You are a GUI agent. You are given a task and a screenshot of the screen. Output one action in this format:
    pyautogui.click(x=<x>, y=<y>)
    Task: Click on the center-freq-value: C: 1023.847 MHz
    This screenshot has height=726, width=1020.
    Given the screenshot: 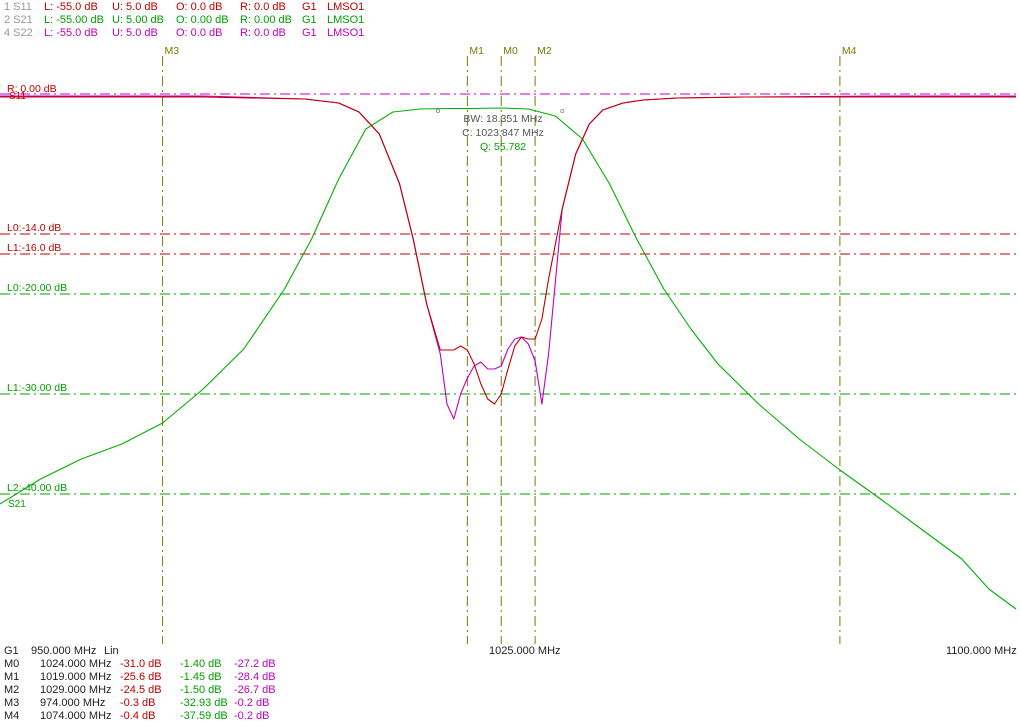 What is the action you would take?
    pyautogui.click(x=503, y=133)
    